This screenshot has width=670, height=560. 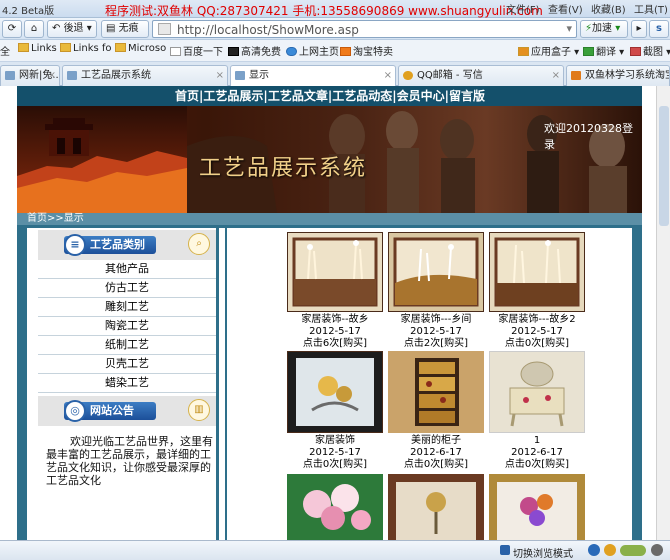 I want to click on product-card: 美丽的柜子 2012-6-17 点击0次[购买], so click(x=436, y=411).